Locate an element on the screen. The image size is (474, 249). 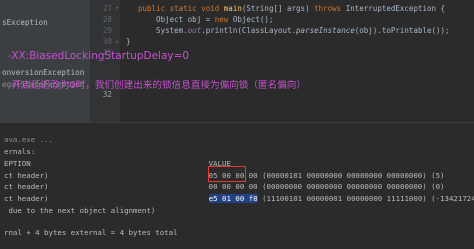
code-token: throws is located at coordinates (330, 8).